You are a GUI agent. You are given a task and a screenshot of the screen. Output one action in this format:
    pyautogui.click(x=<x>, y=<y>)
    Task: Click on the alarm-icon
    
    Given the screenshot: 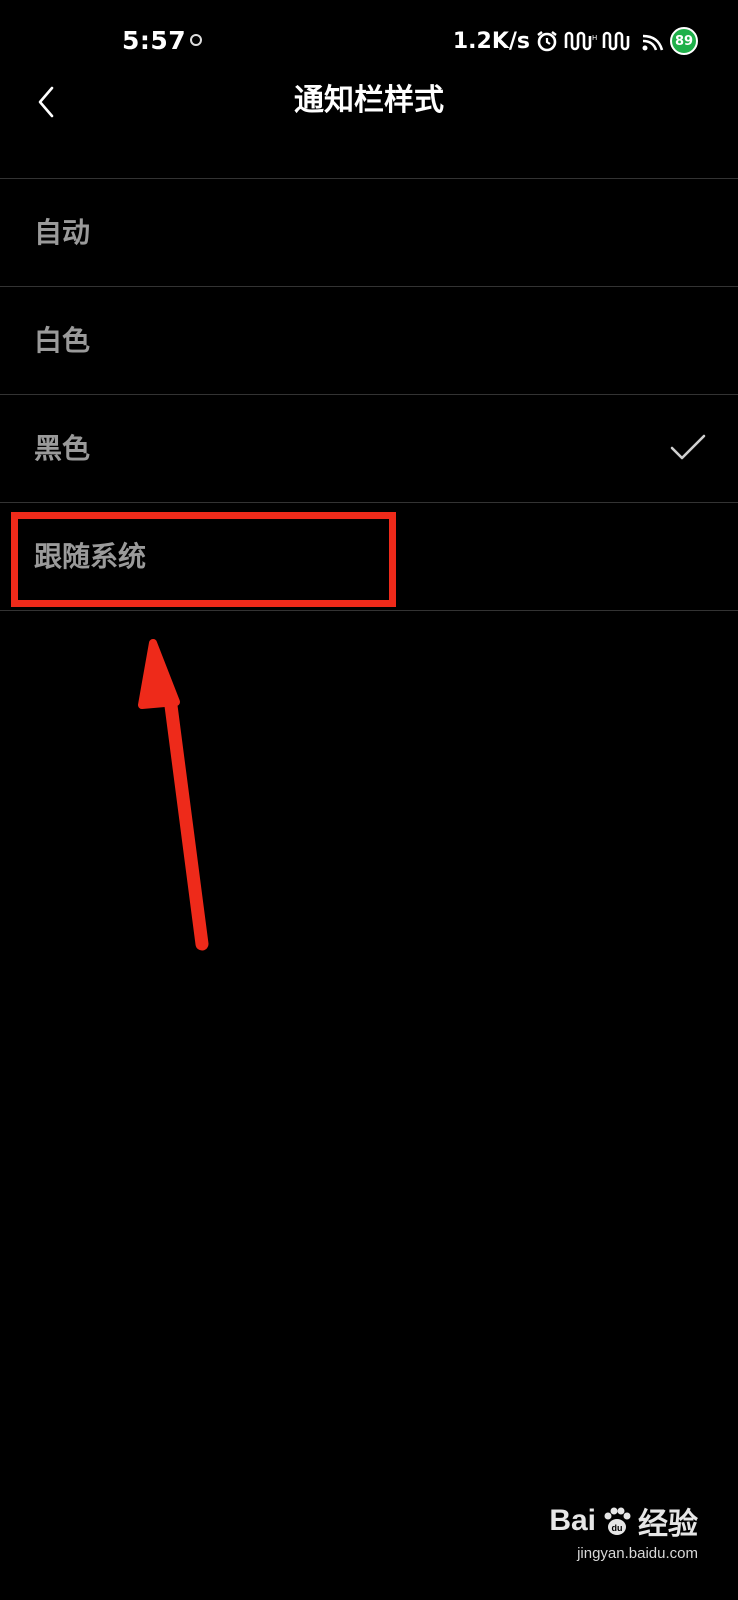 What is the action you would take?
    pyautogui.click(x=547, y=41)
    